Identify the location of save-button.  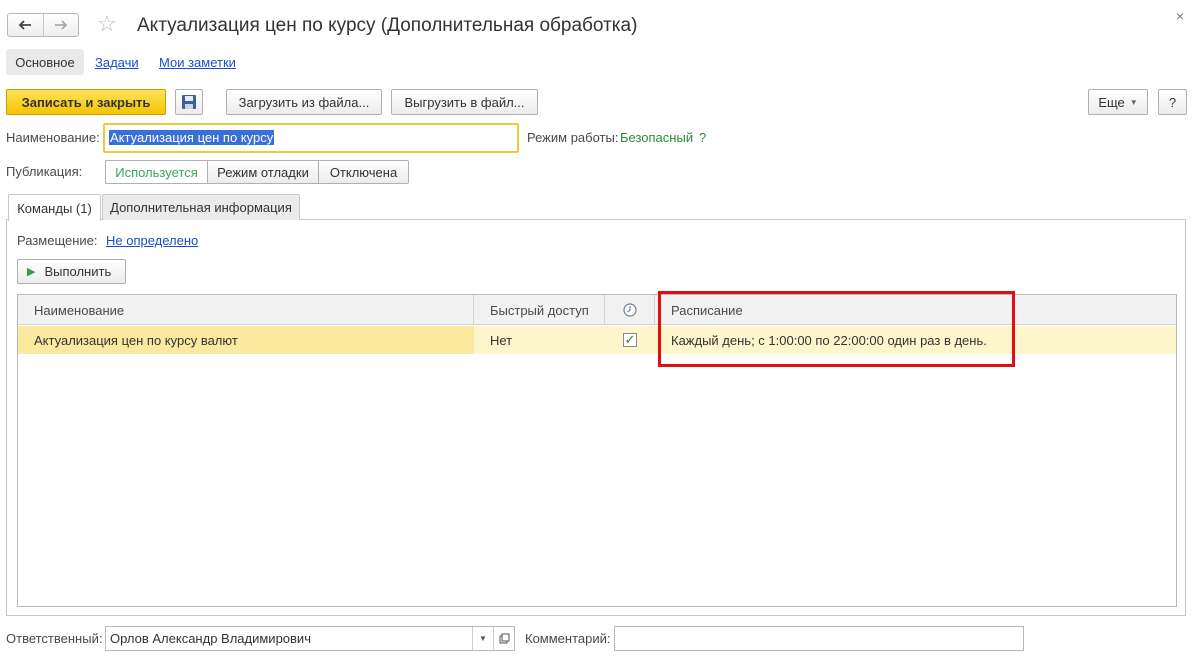
(189, 102).